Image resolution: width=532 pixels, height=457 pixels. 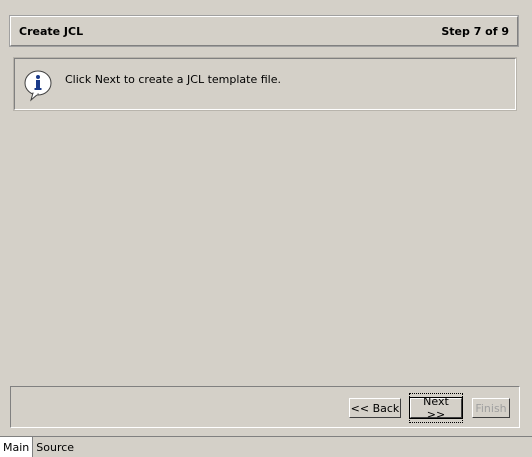 What do you see at coordinates (266, 446) in the screenshot?
I see `editor-tab-bar: Main Source` at bounding box center [266, 446].